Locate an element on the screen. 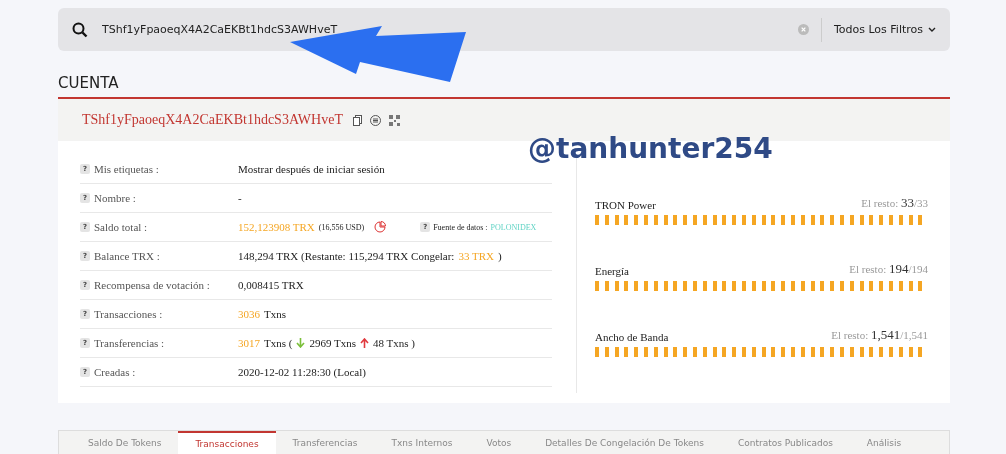 The width and height of the screenshot is (1006, 454). search-icon is located at coordinates (80, 29).